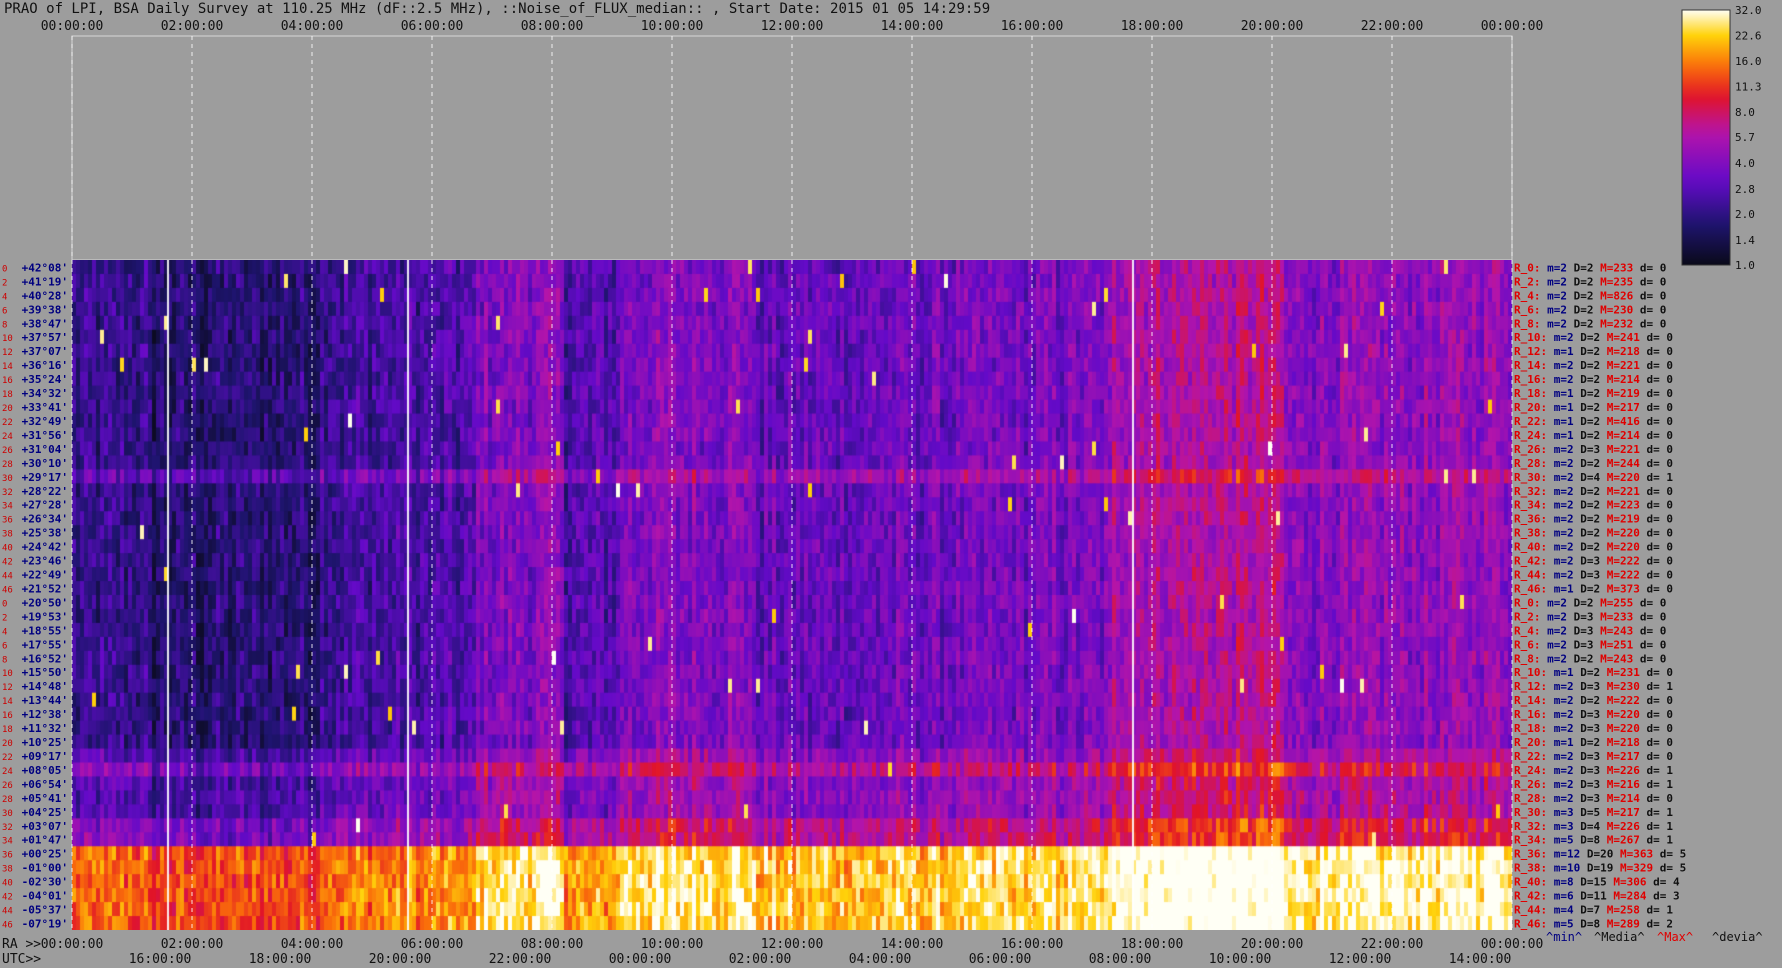 The width and height of the screenshot is (1782, 968). I want to click on row-index-label: 10, so click(7, 674).